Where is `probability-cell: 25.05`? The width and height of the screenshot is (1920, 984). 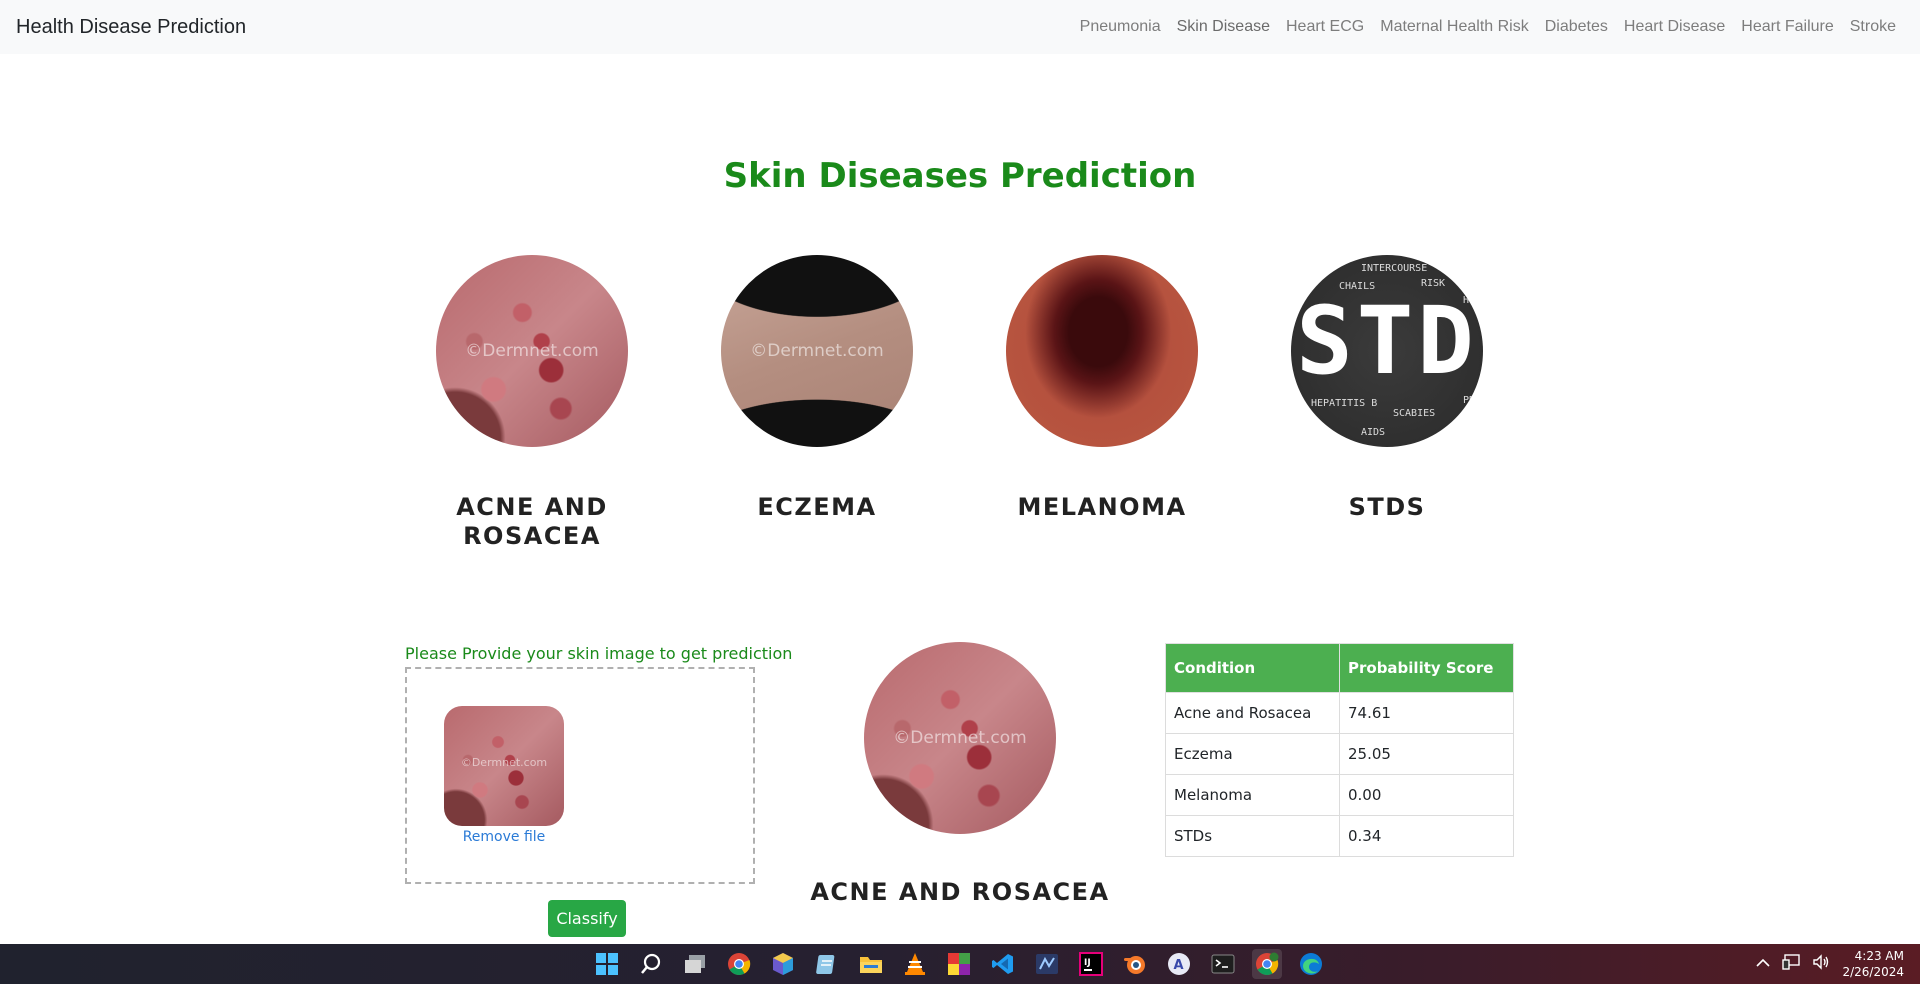
probability-cell: 25.05 is located at coordinates (1426, 754).